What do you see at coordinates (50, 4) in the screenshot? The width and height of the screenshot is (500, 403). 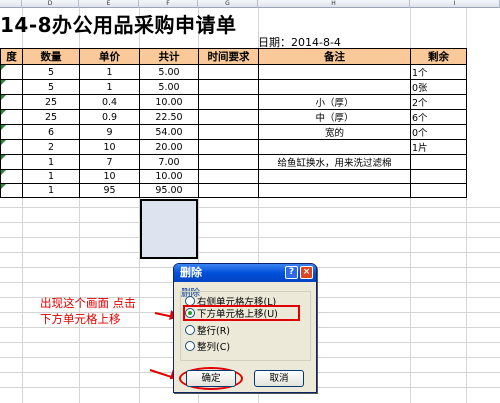 I see `column-header-d: D` at bounding box center [50, 4].